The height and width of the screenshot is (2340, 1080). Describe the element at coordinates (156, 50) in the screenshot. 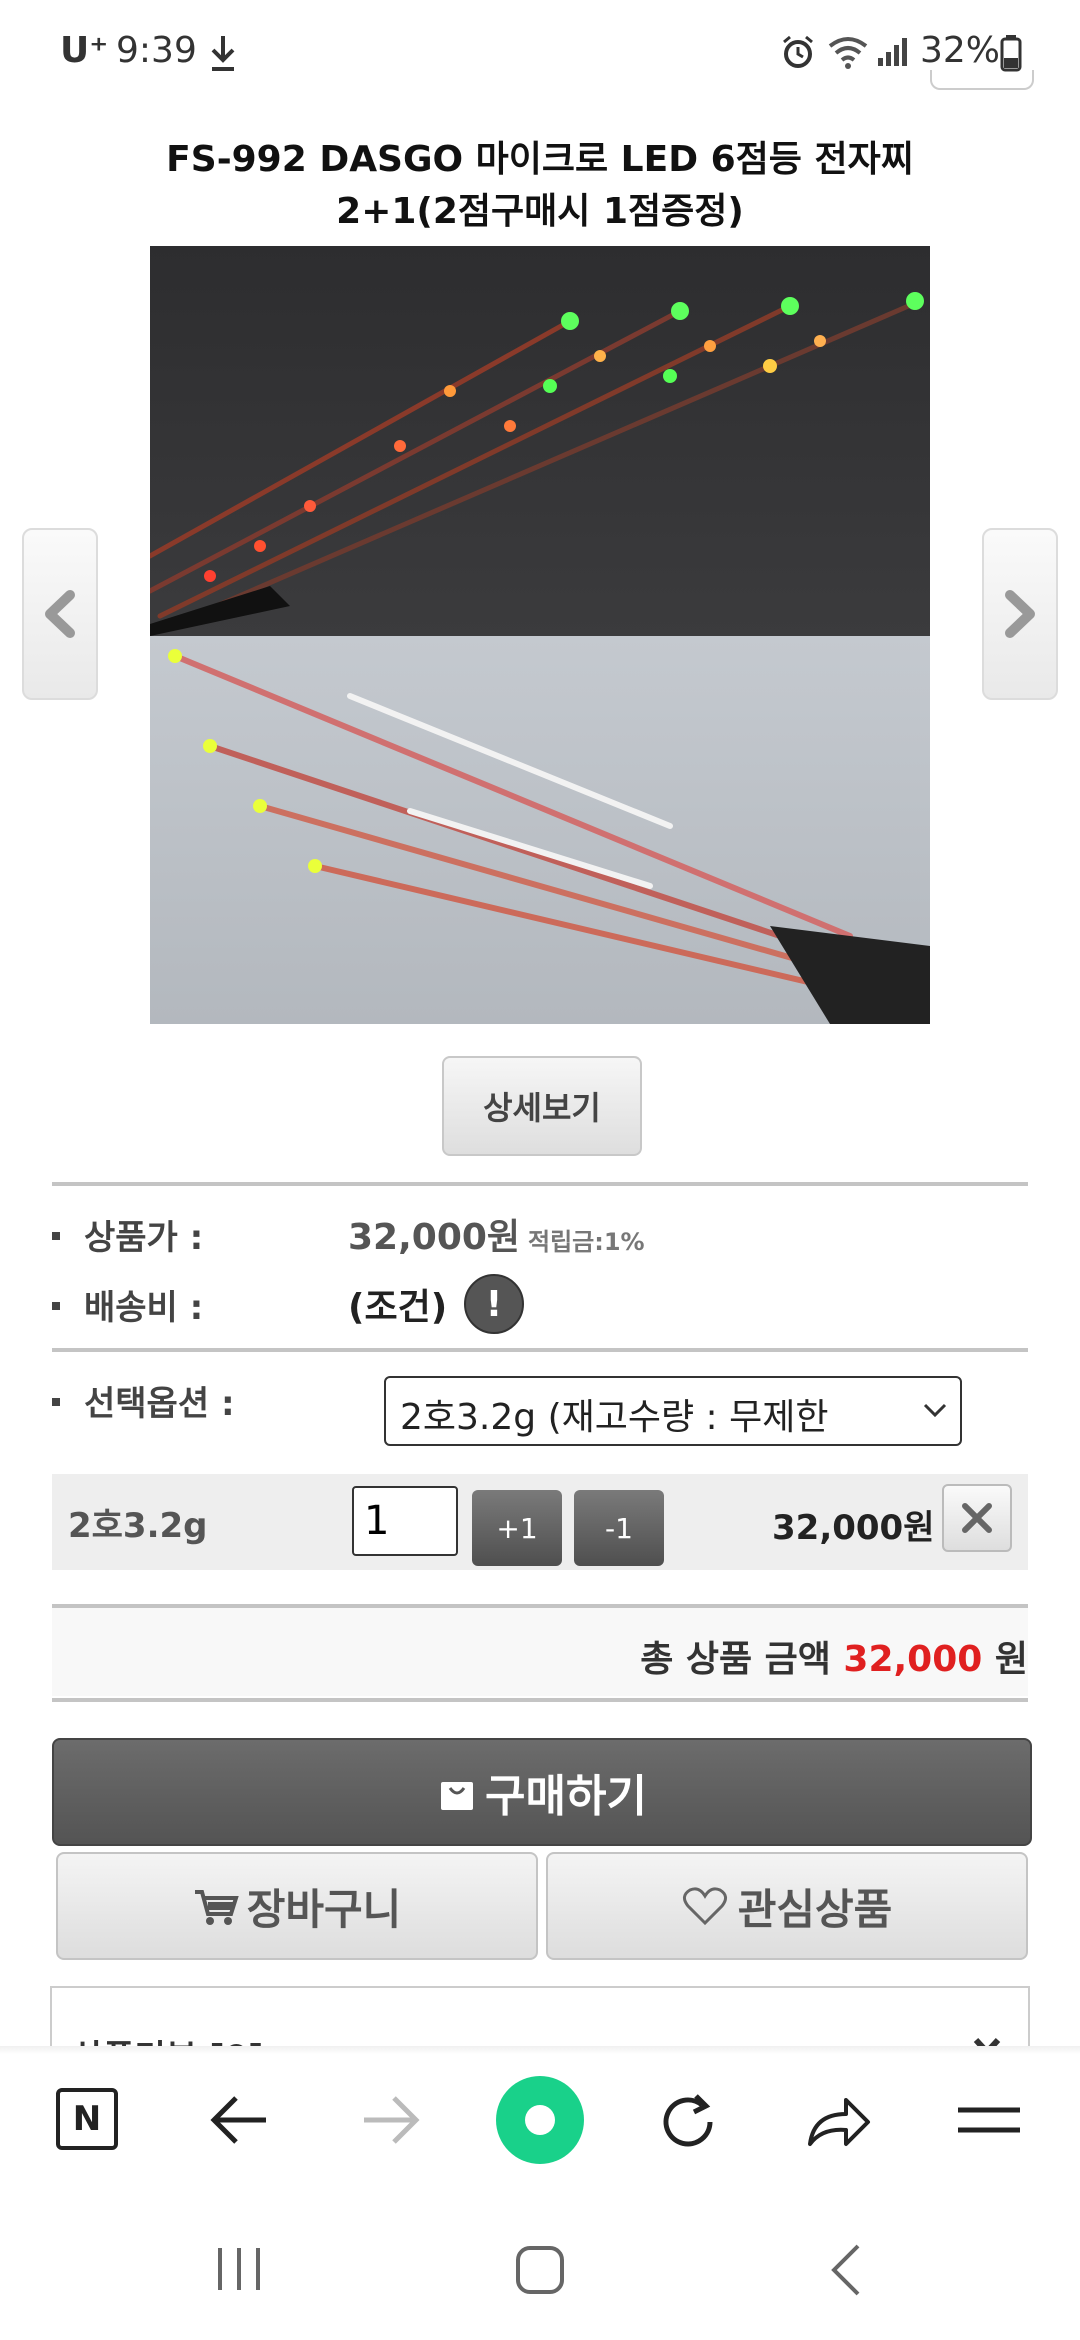

I see `clock: 9:39` at that location.